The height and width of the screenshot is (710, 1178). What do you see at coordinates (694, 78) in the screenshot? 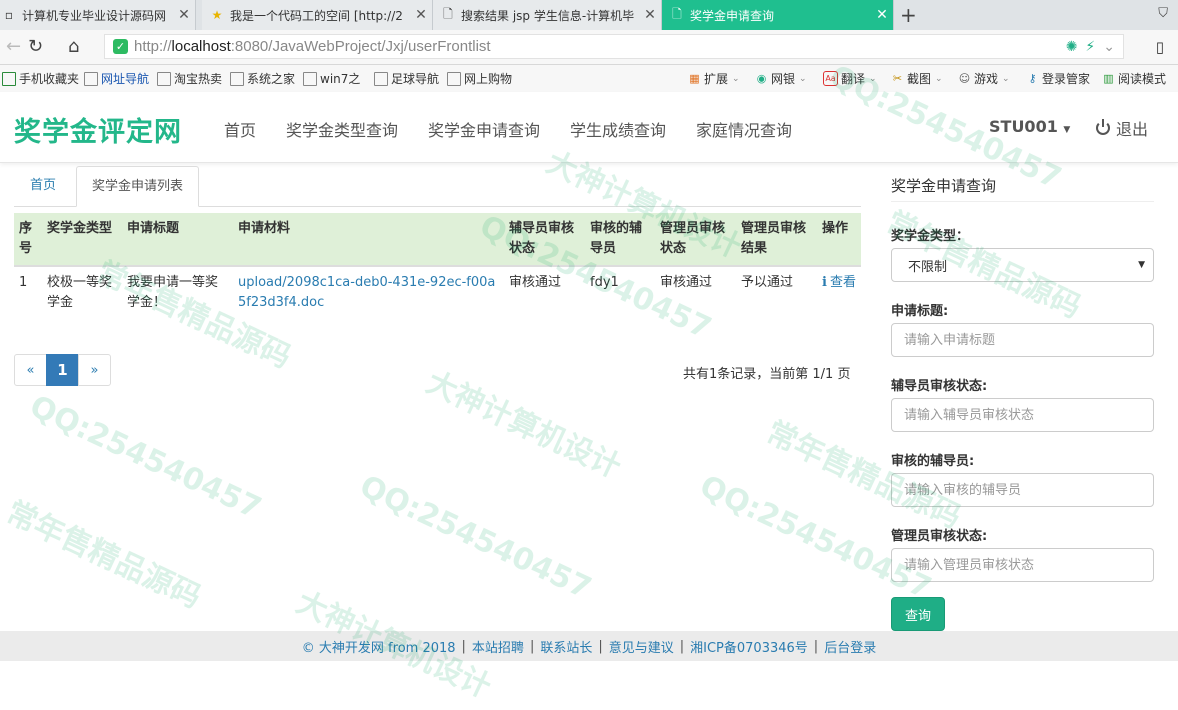
I see `grid-icon: ▦` at bounding box center [694, 78].